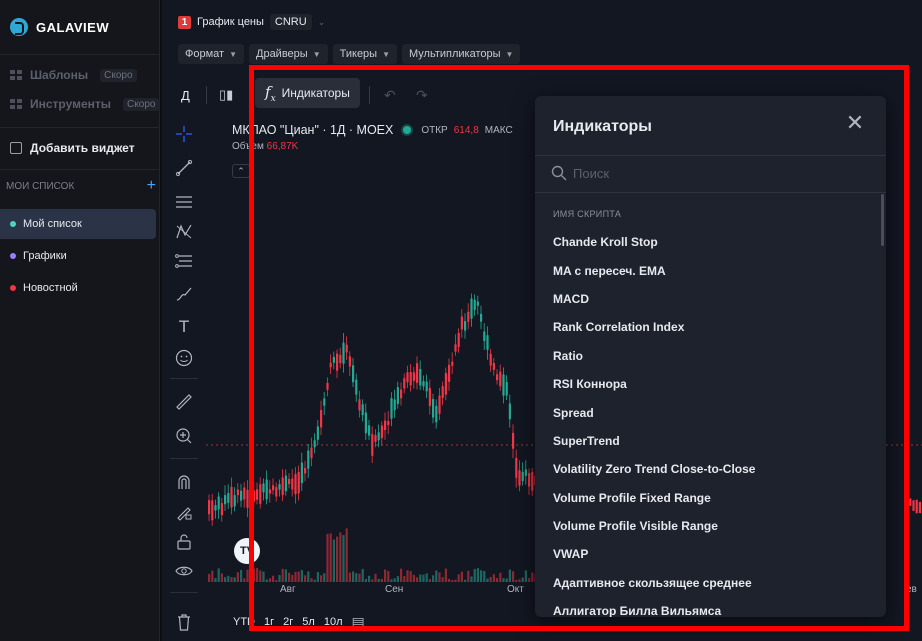 The height and width of the screenshot is (641, 922). What do you see at coordinates (184, 512) in the screenshot?
I see `lock-draw-icon` at bounding box center [184, 512].